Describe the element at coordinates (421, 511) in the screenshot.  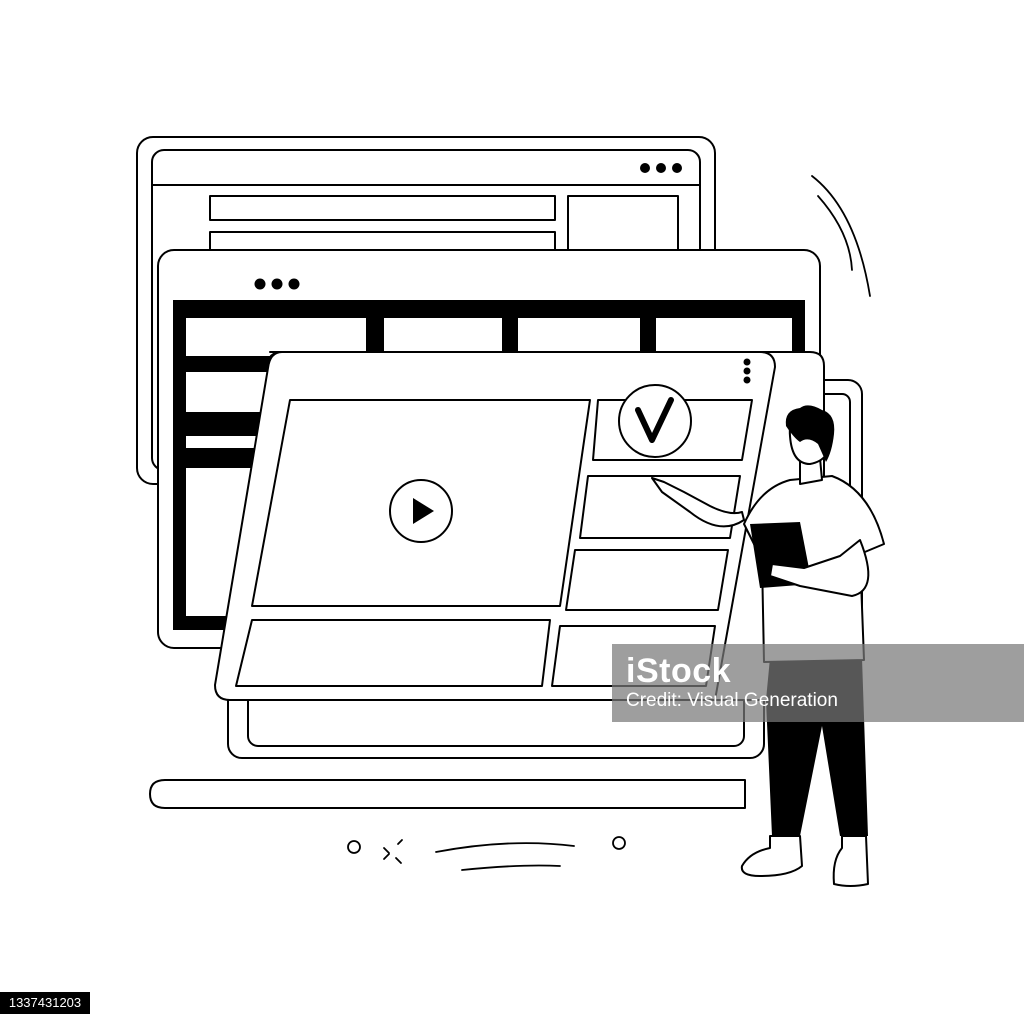
I see `play-icon` at that location.